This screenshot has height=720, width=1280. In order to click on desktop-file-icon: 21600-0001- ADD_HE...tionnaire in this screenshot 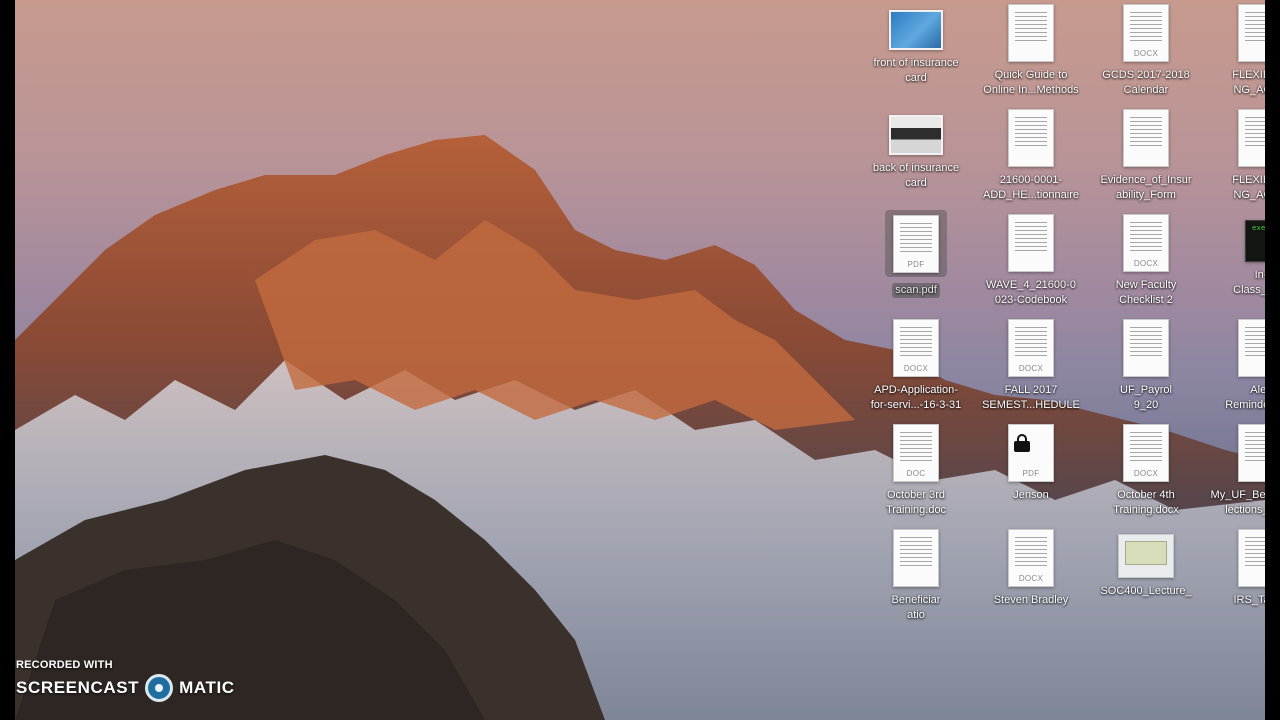, I will do `click(1031, 156)`.